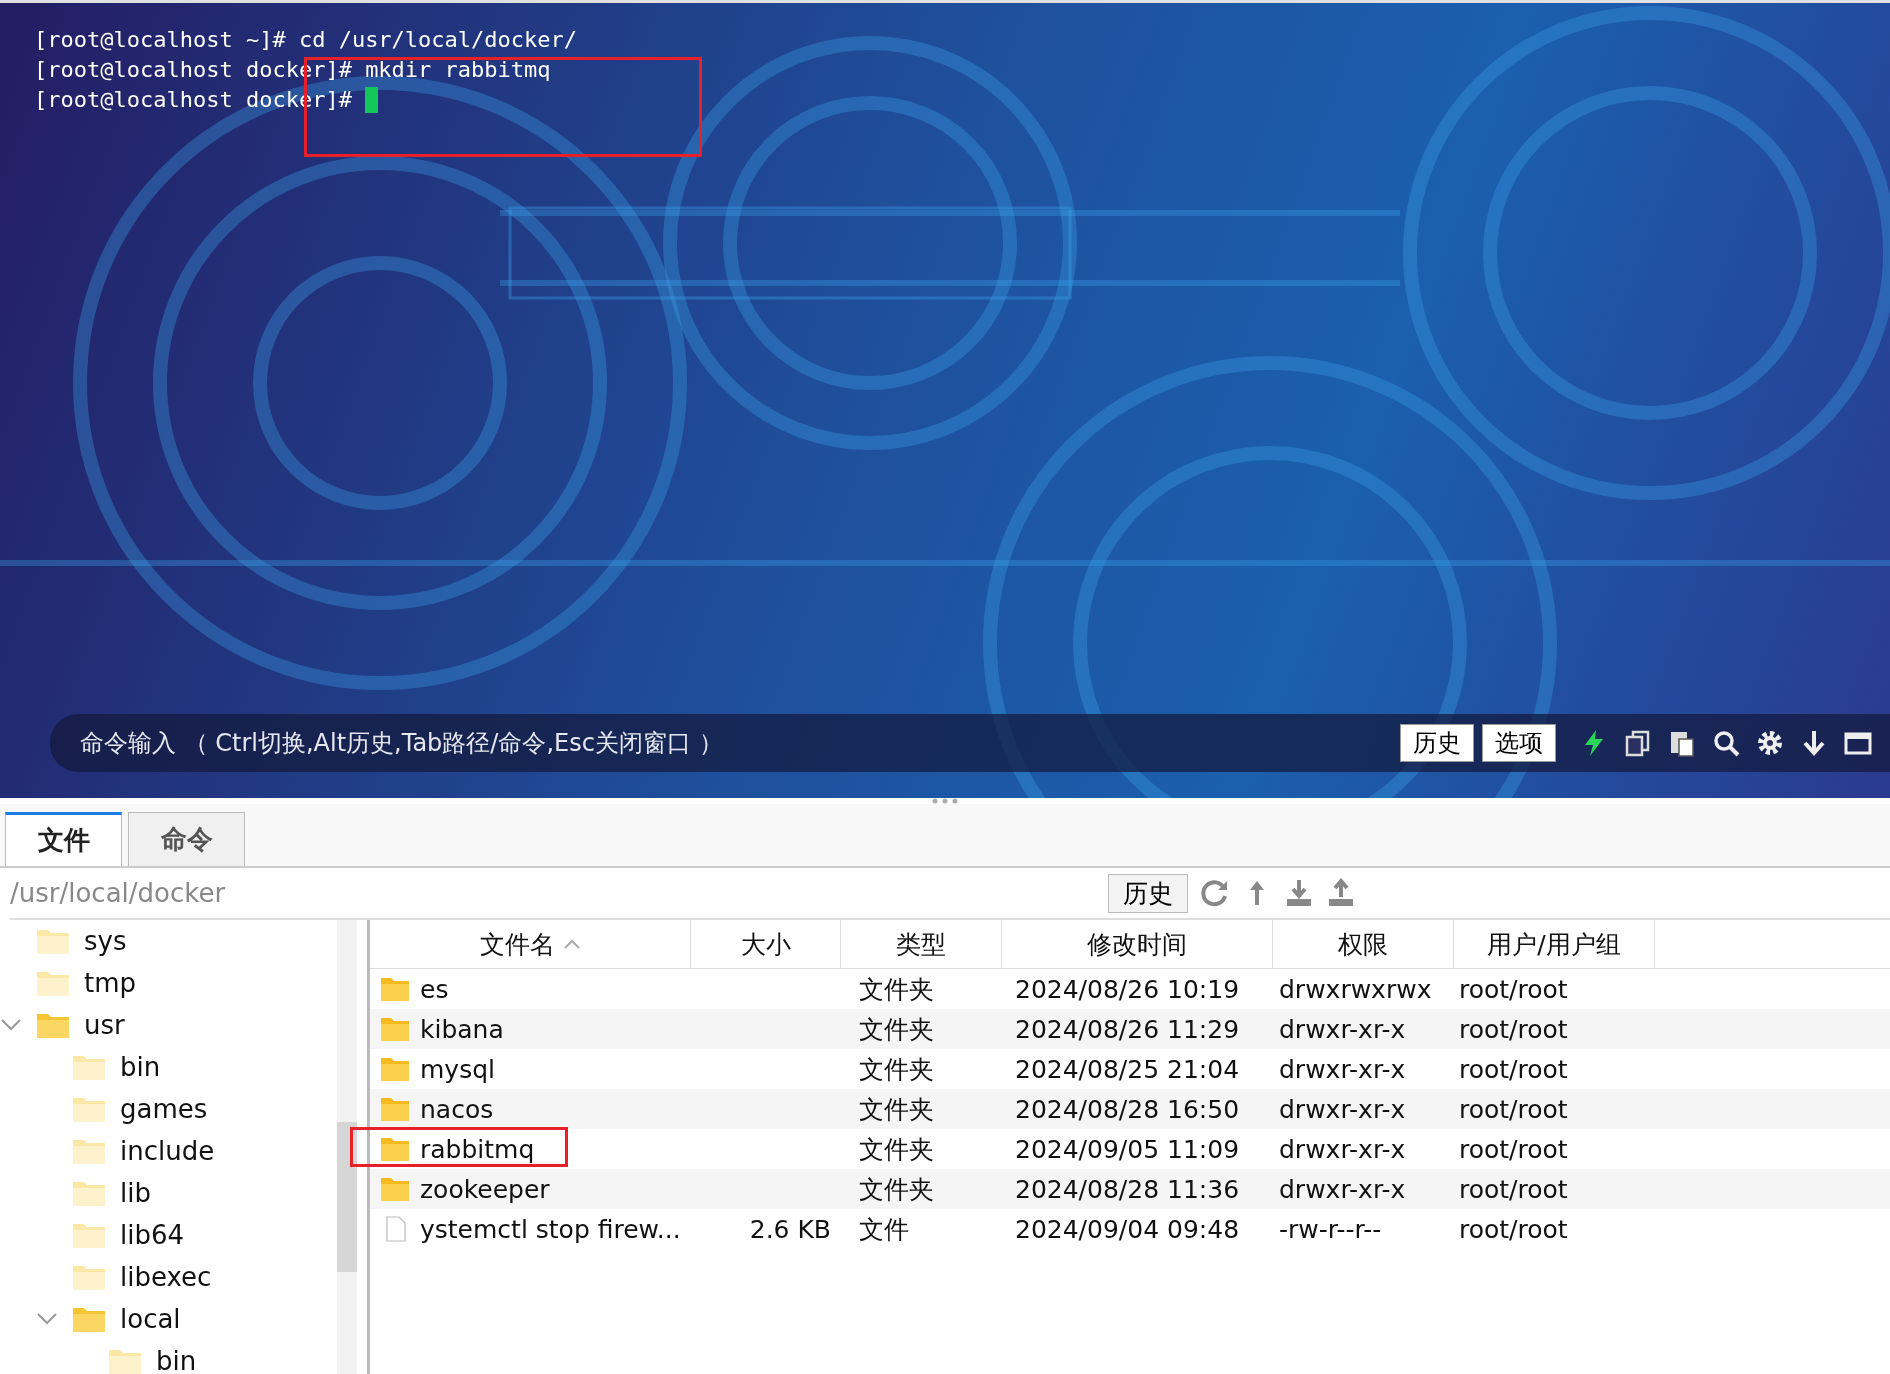 The height and width of the screenshot is (1374, 1890). What do you see at coordinates (186, 839) in the screenshot?
I see `tab: 命令` at bounding box center [186, 839].